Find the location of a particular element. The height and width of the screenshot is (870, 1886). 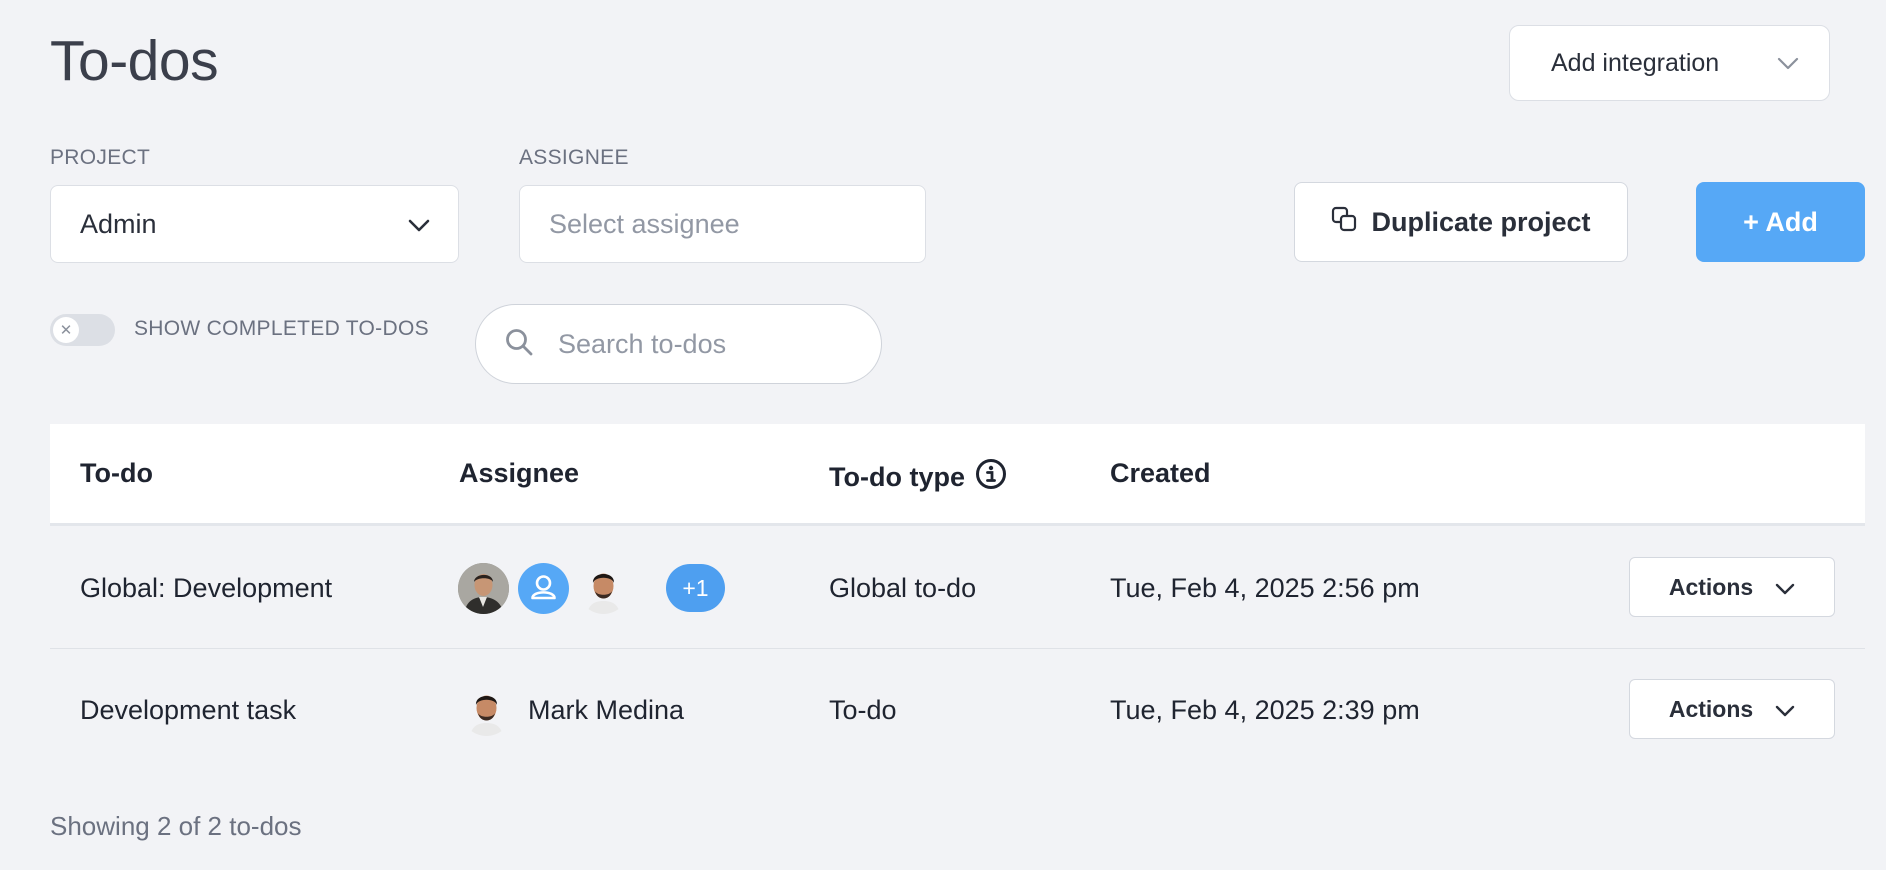

show-completed-toggle: ✕ is located at coordinates (82, 330).